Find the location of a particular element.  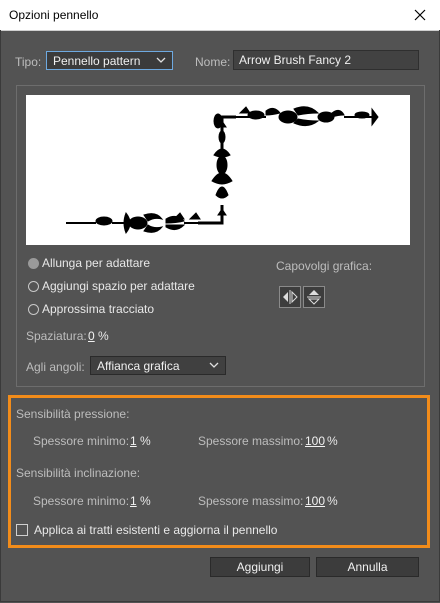

tilt-max-value: 100 is located at coordinates (315, 501).